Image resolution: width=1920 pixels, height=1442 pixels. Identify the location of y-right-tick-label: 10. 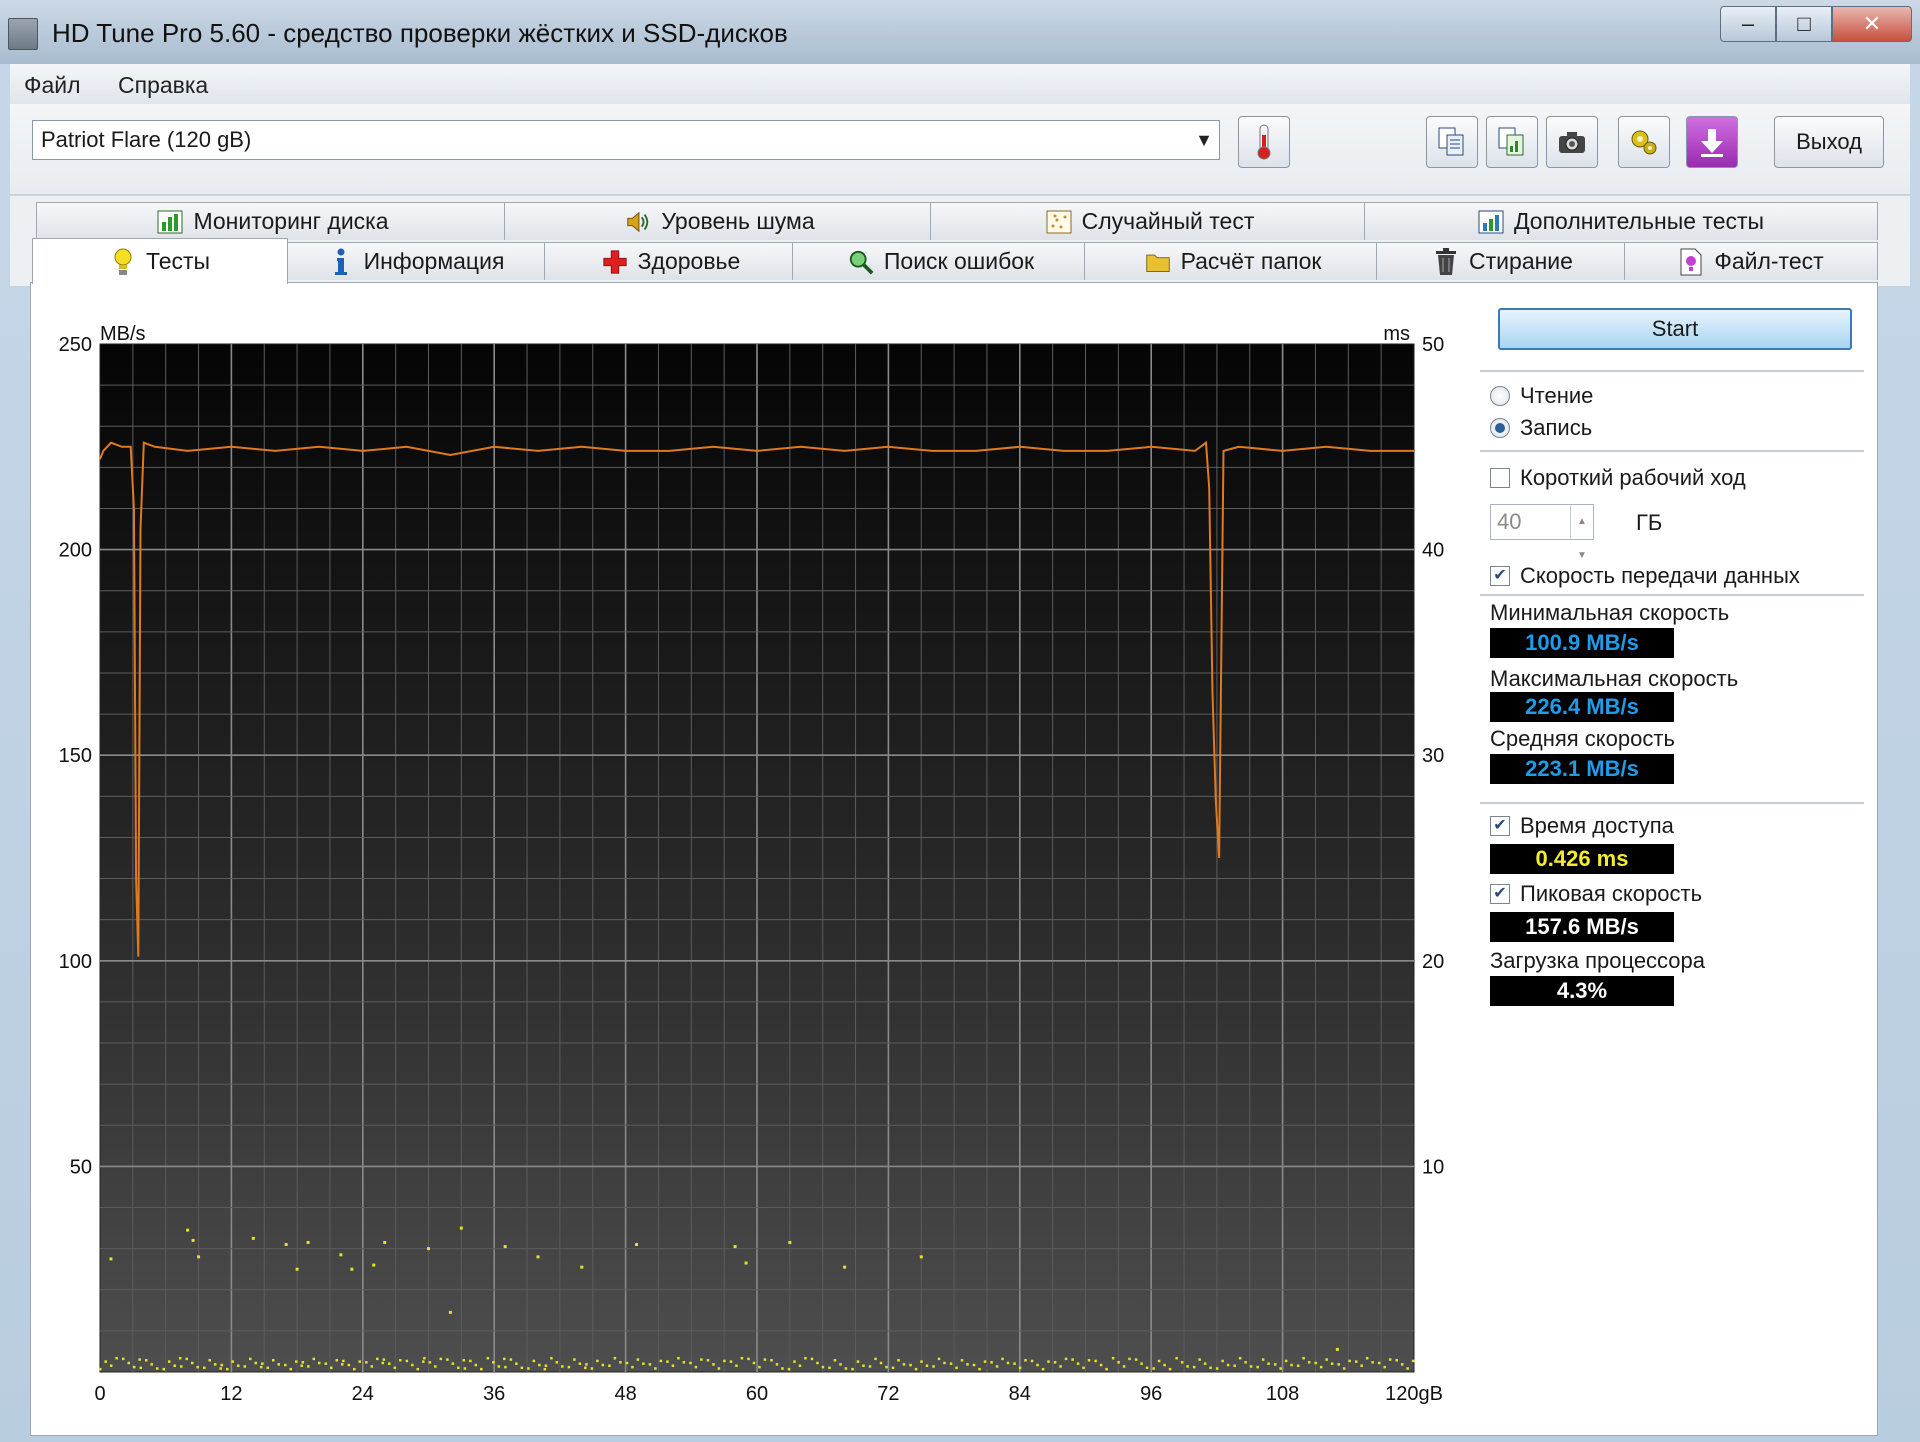
(1433, 1167).